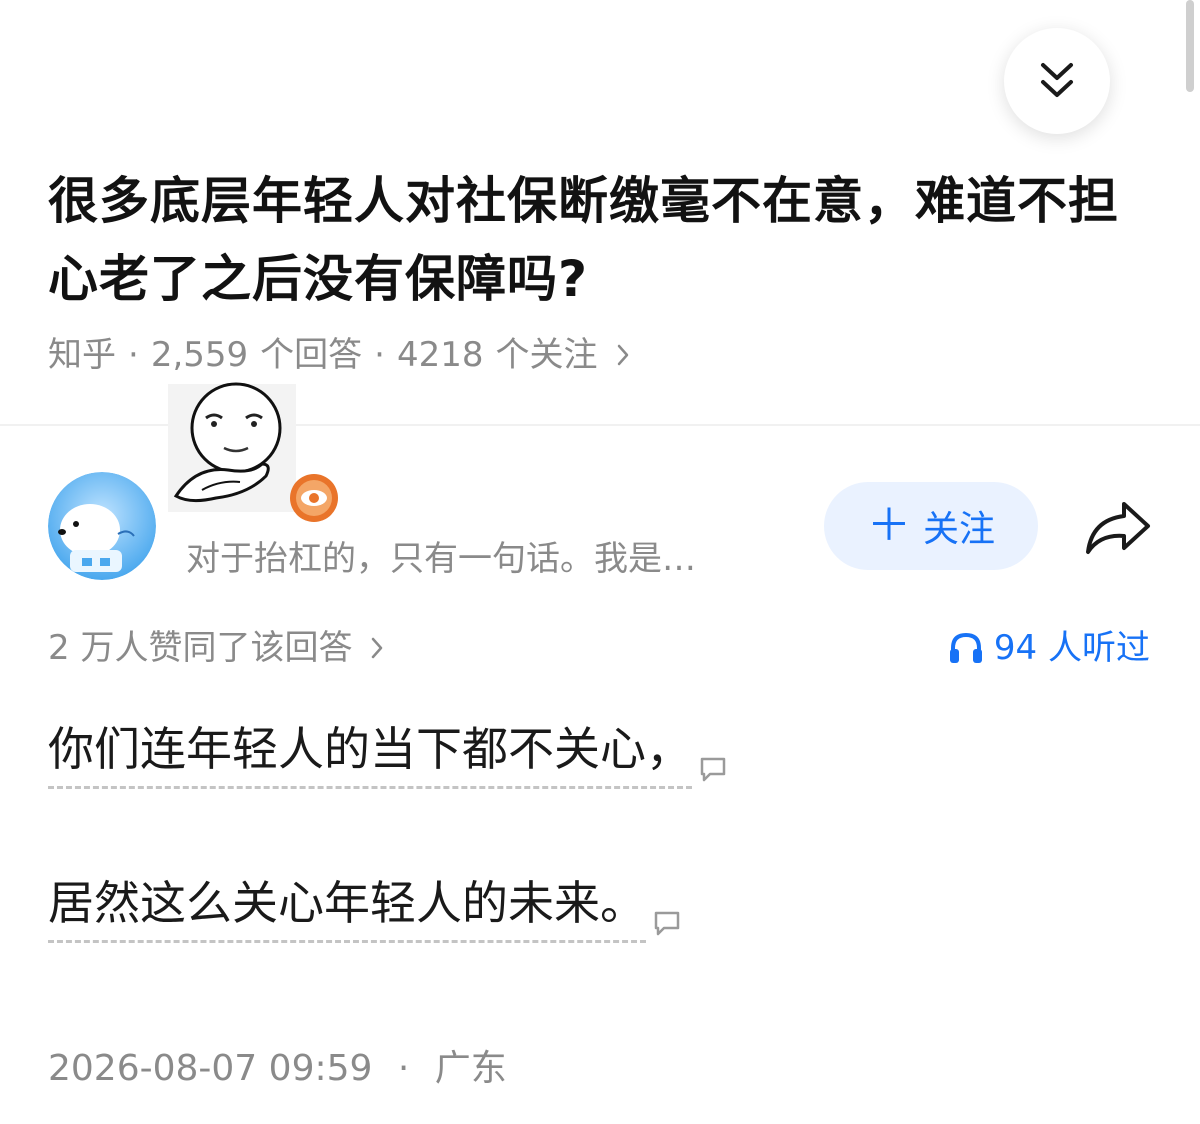 This screenshot has width=1200, height=1124. I want to click on meta-answer-unit: 个回答, so click(311, 355).